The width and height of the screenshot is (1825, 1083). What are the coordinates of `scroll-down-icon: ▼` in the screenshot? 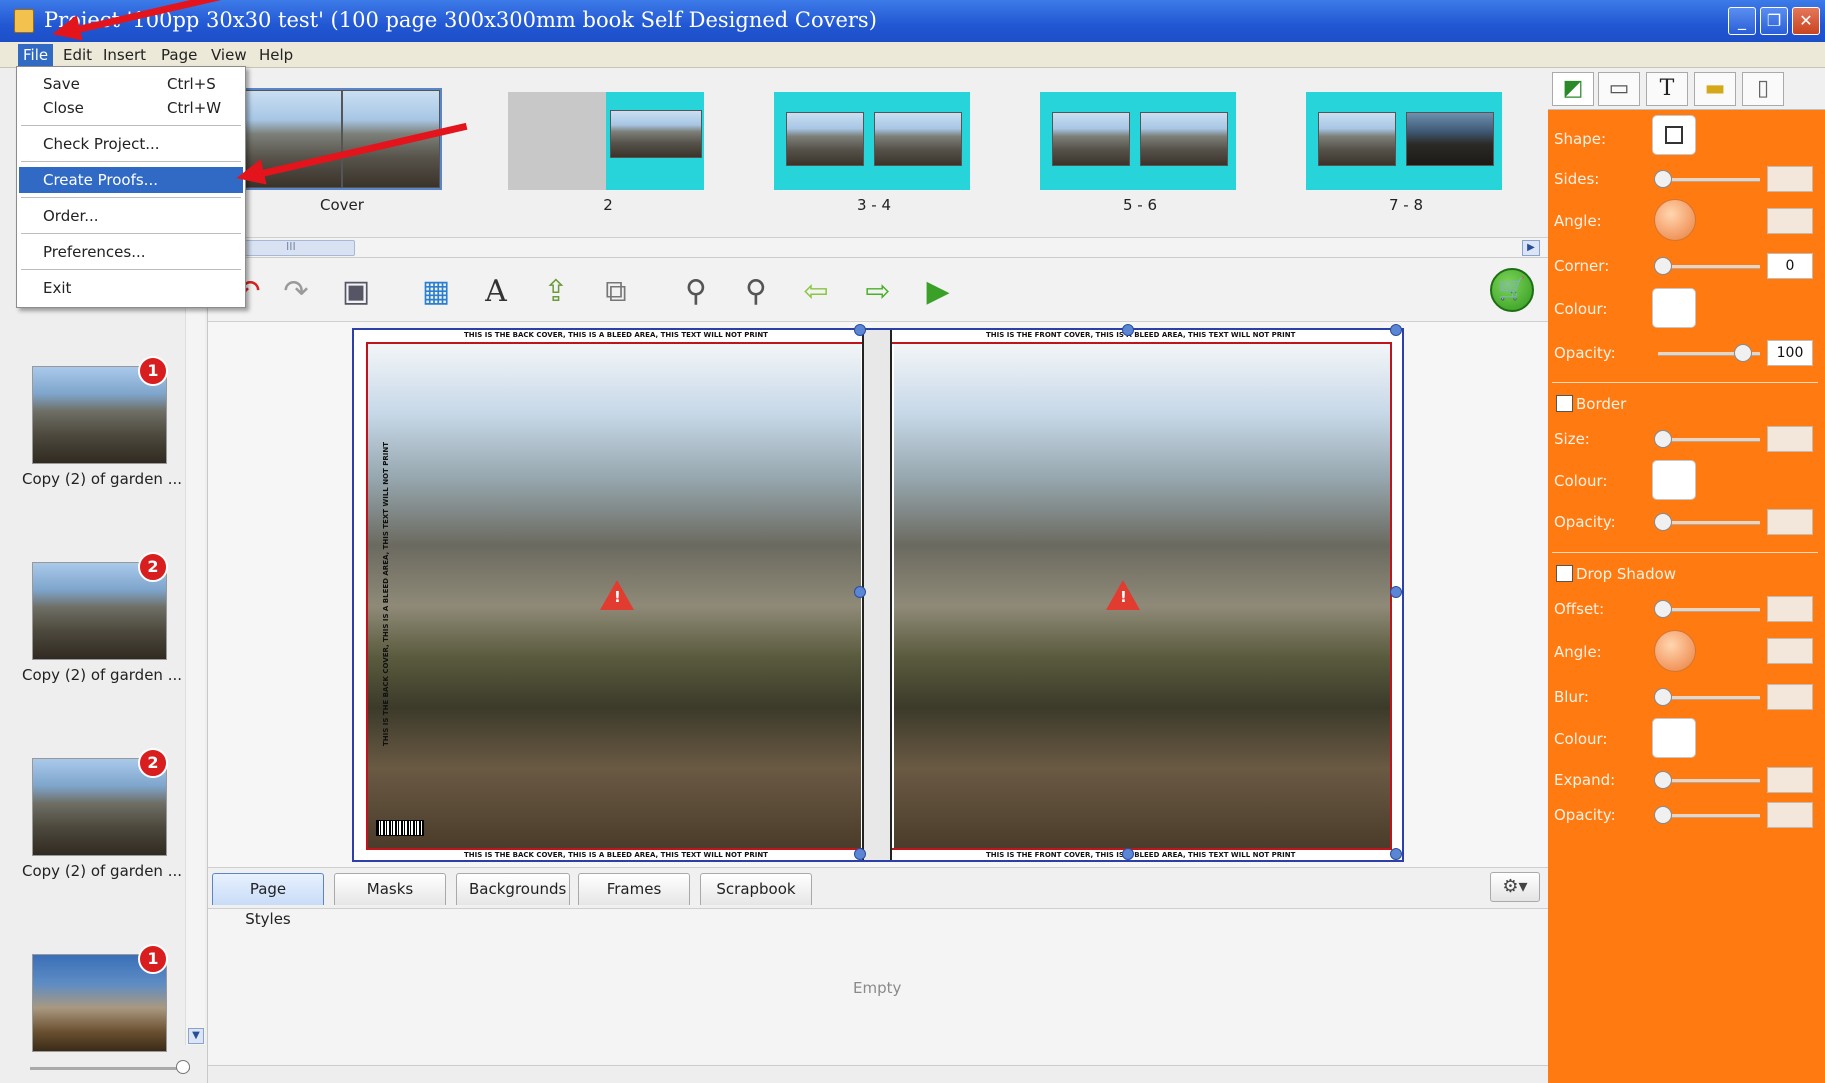 It's located at (196, 1036).